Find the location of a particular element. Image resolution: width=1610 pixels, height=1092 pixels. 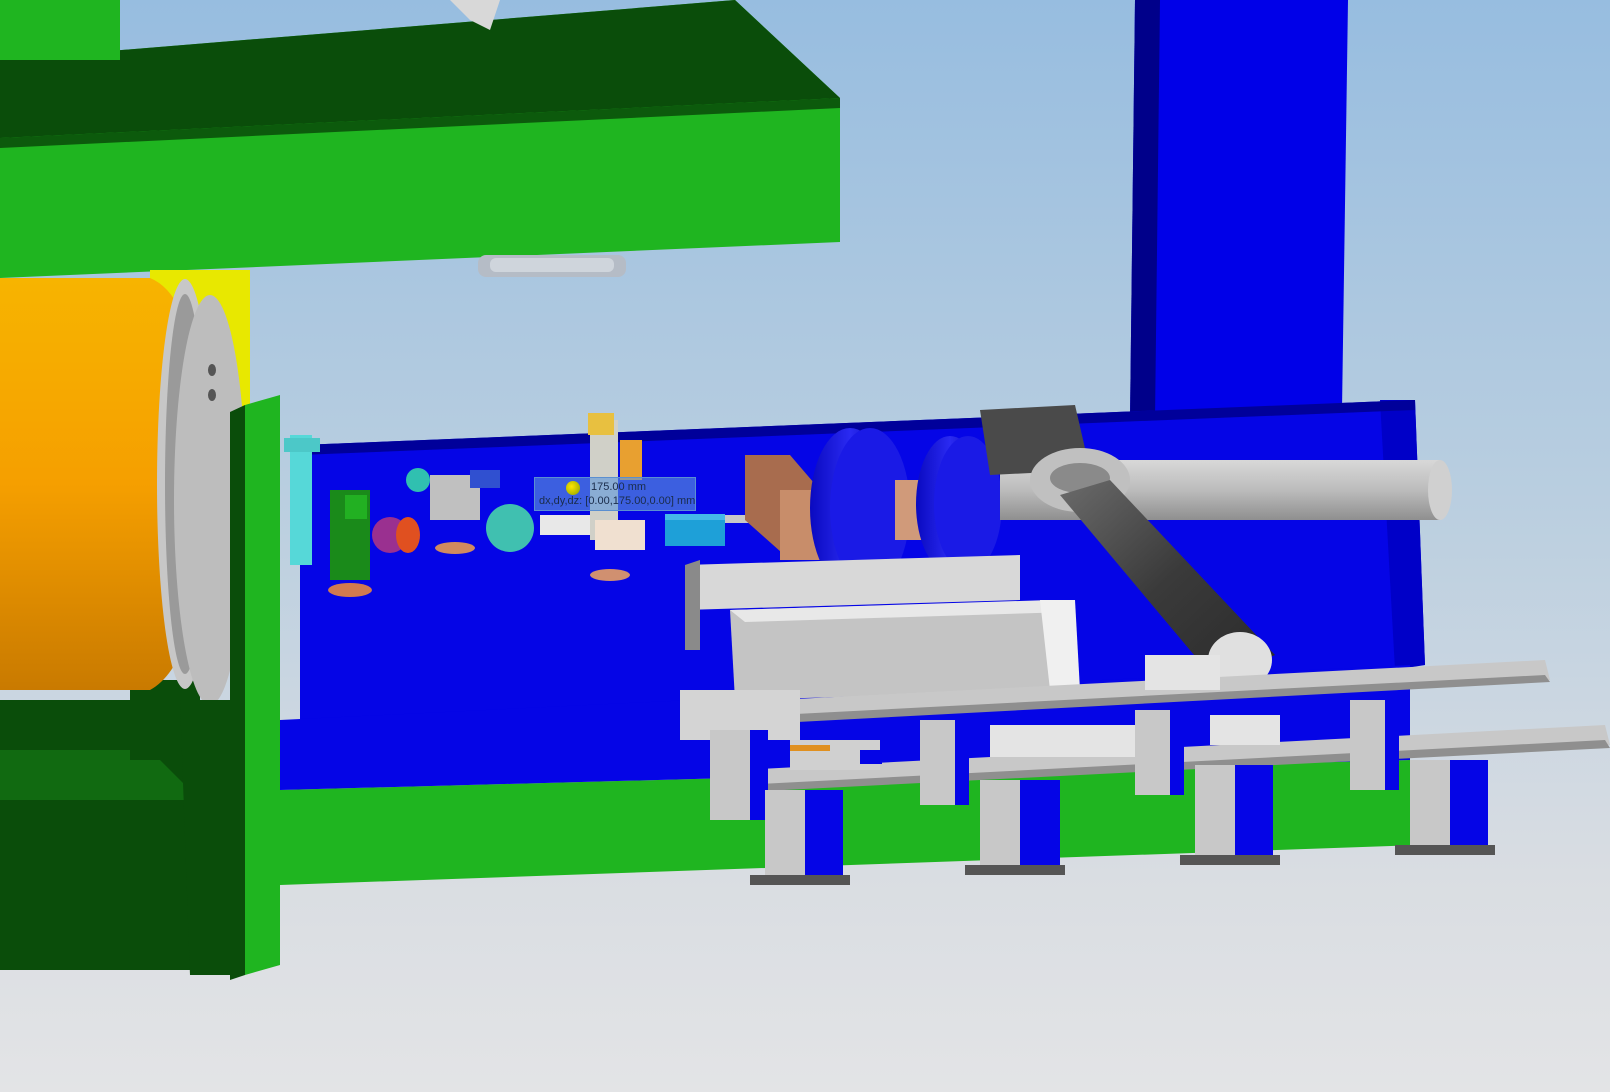

delta-readout: dx,dy,dz: [0.00,175.00,0.00] mm is located at coordinates (617, 501).